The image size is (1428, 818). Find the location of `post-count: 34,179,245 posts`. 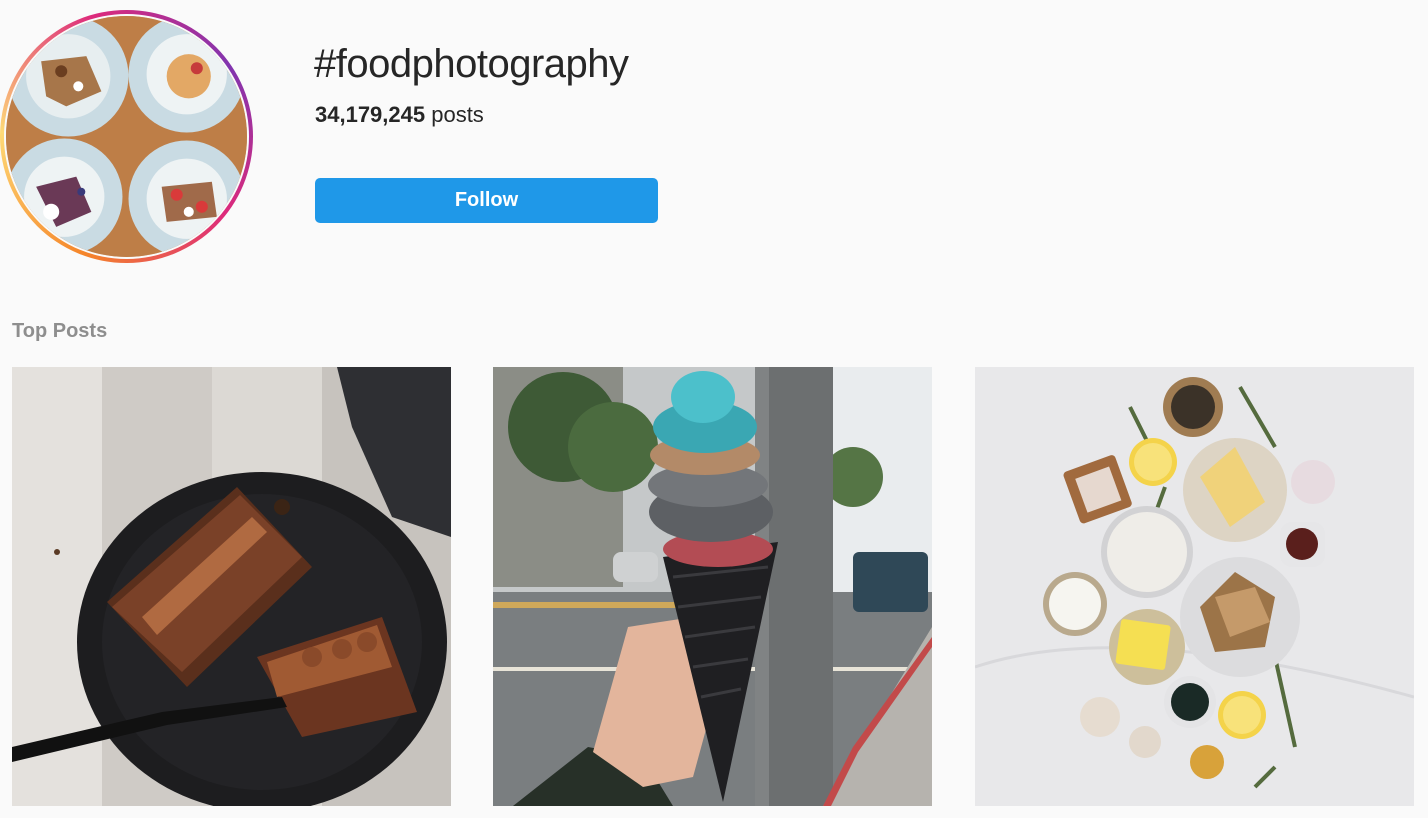

post-count: 34,179,245 posts is located at coordinates (399, 115).